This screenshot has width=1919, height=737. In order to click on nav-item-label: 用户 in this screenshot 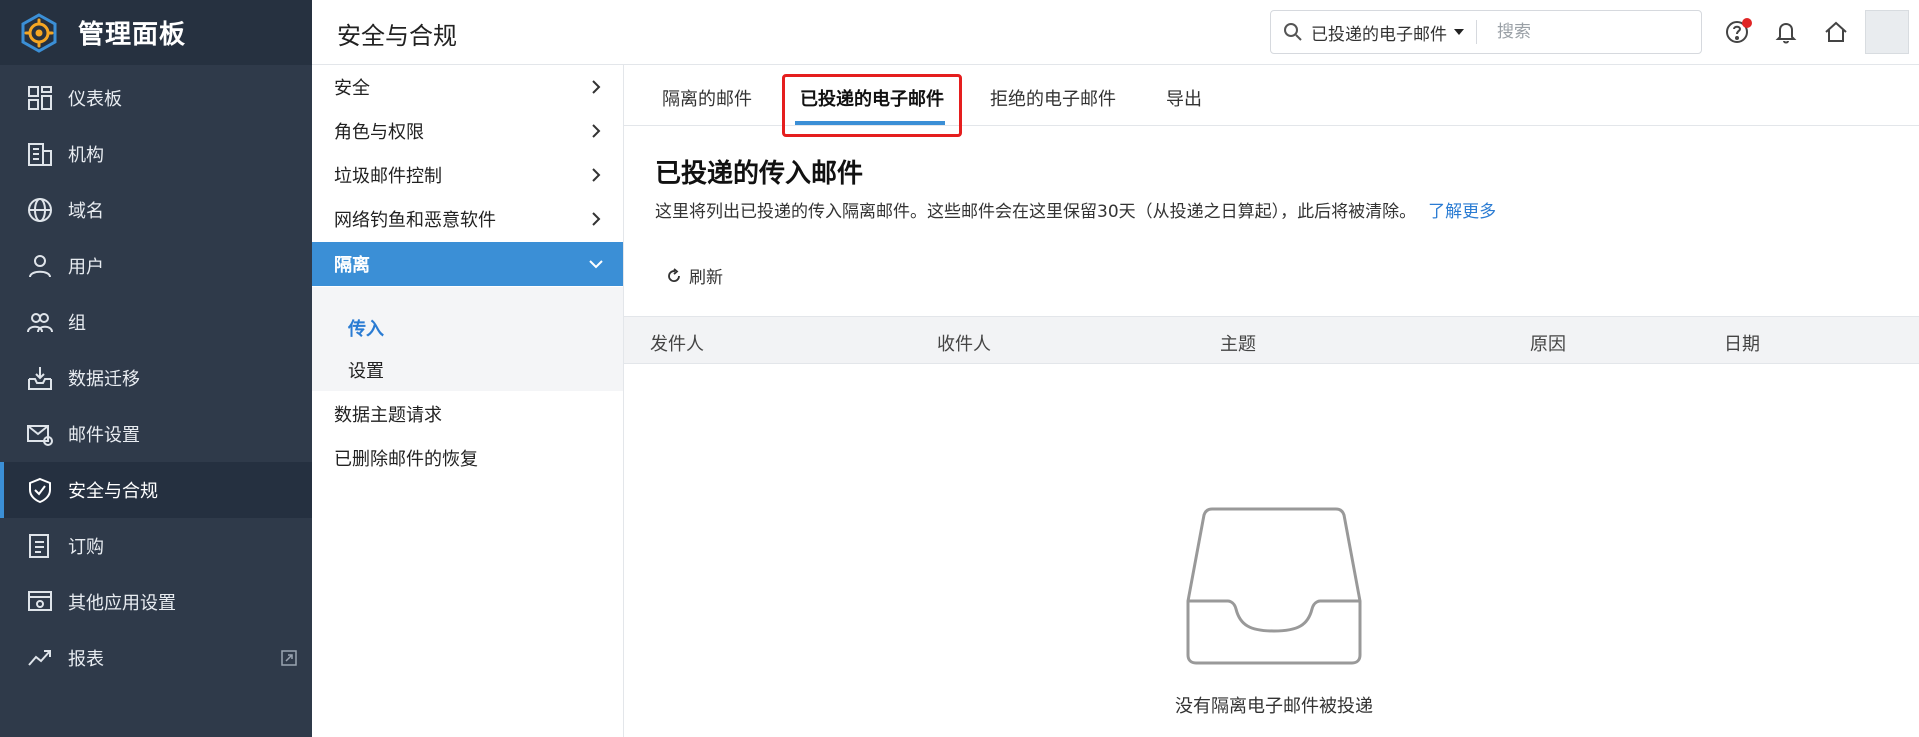, I will do `click(86, 267)`.